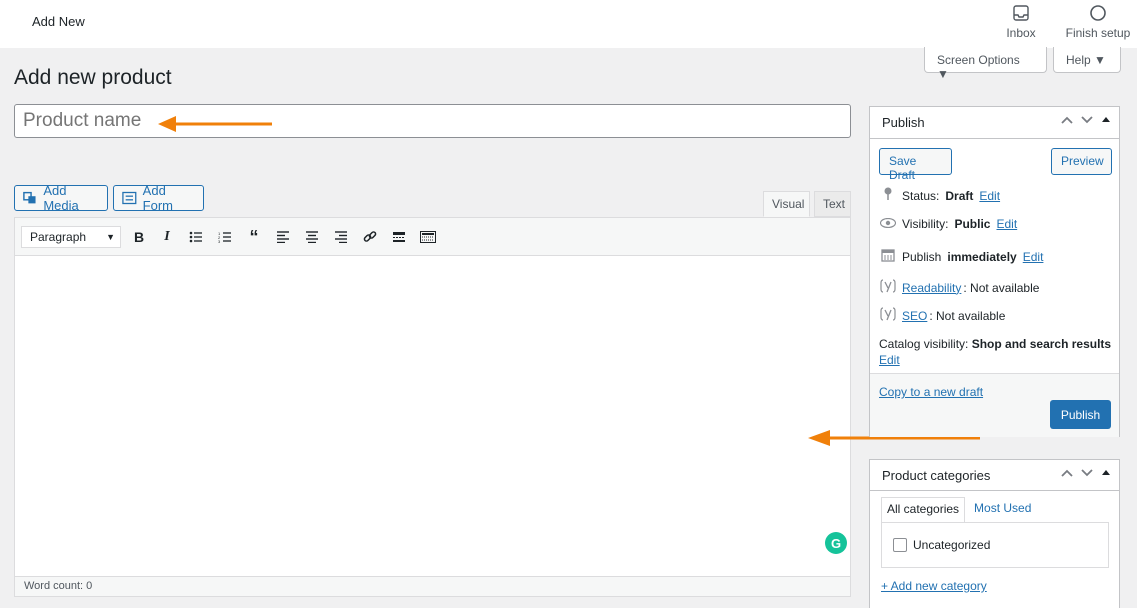 This screenshot has width=1137, height=608. Describe the element at coordinates (887, 195) in the screenshot. I see `pin-icon` at that location.